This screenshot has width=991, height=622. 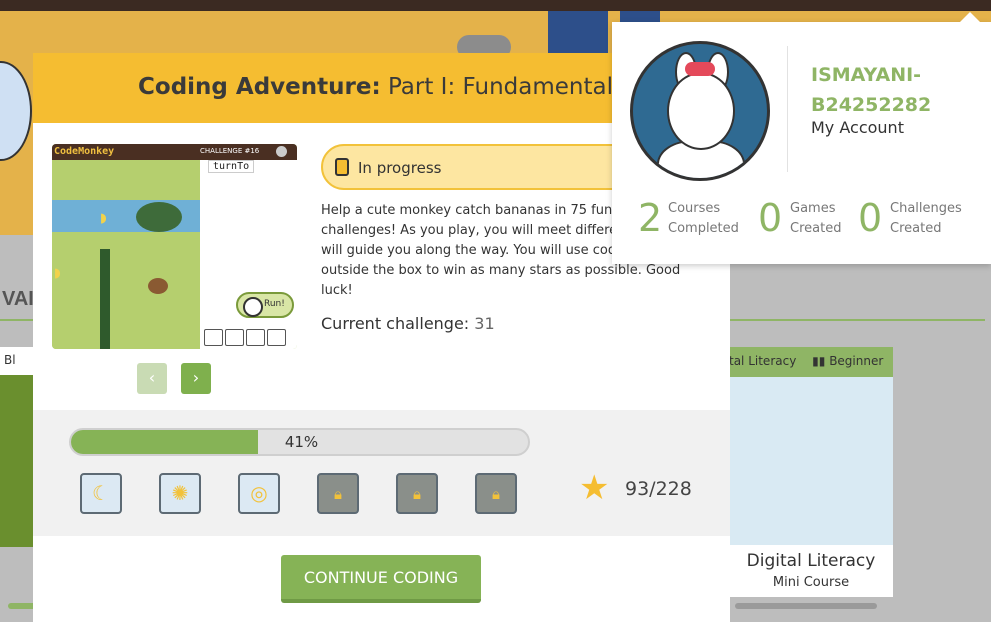 What do you see at coordinates (265, 305) in the screenshot?
I see `preview-run-button: Run!` at bounding box center [265, 305].